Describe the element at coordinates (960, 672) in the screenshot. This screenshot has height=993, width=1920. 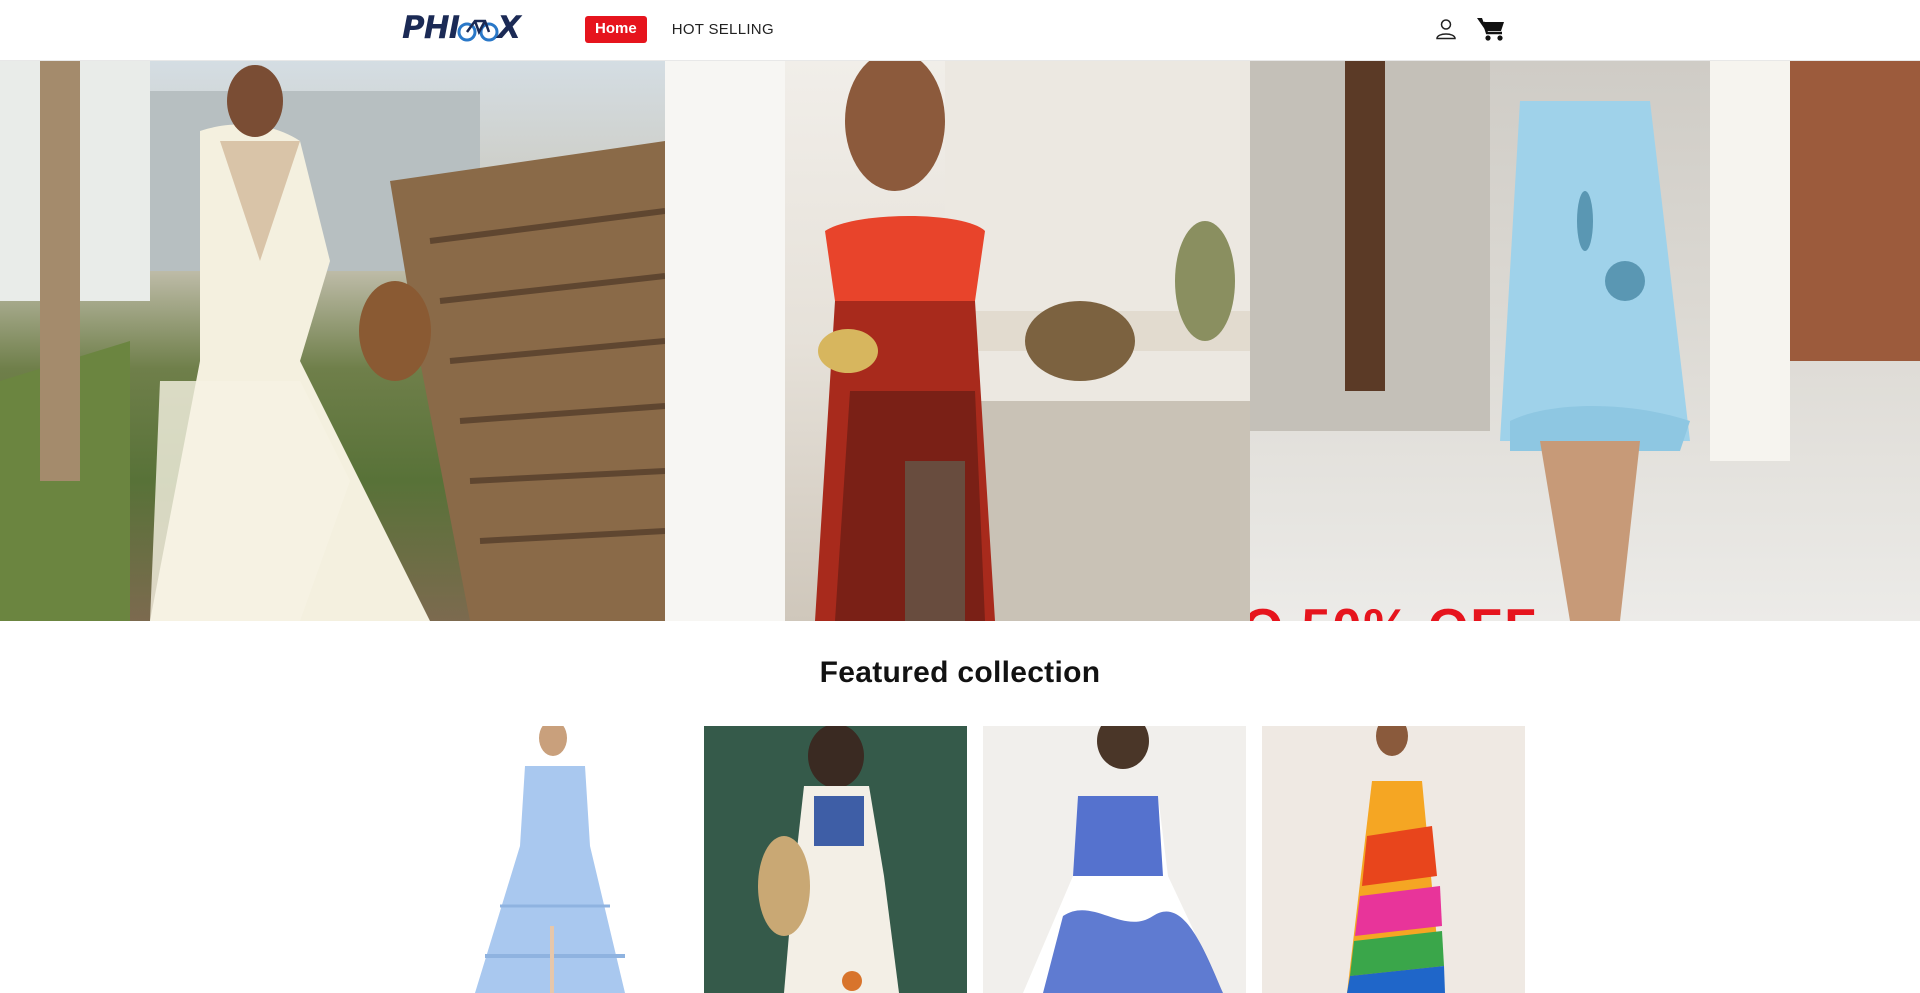
I see `featured-collection-title: Featured collection` at that location.